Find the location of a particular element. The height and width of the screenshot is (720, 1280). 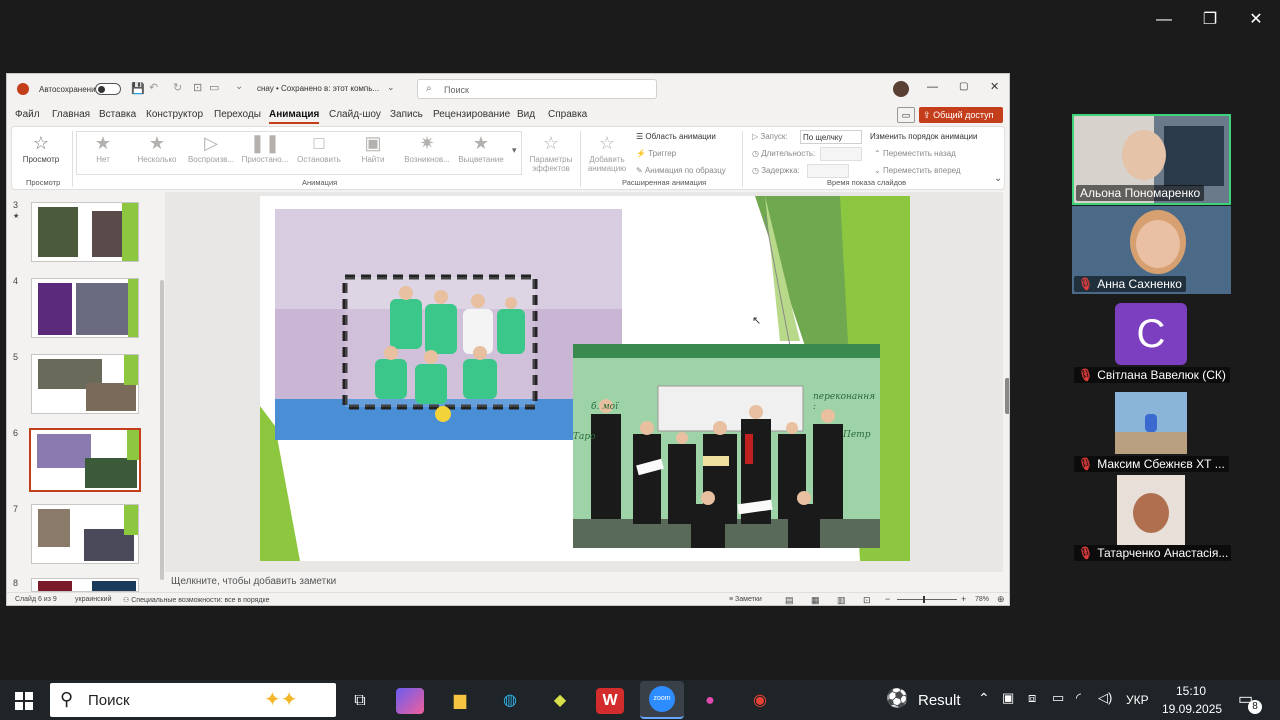

app-icon: ◆ is located at coordinates (560, 701).